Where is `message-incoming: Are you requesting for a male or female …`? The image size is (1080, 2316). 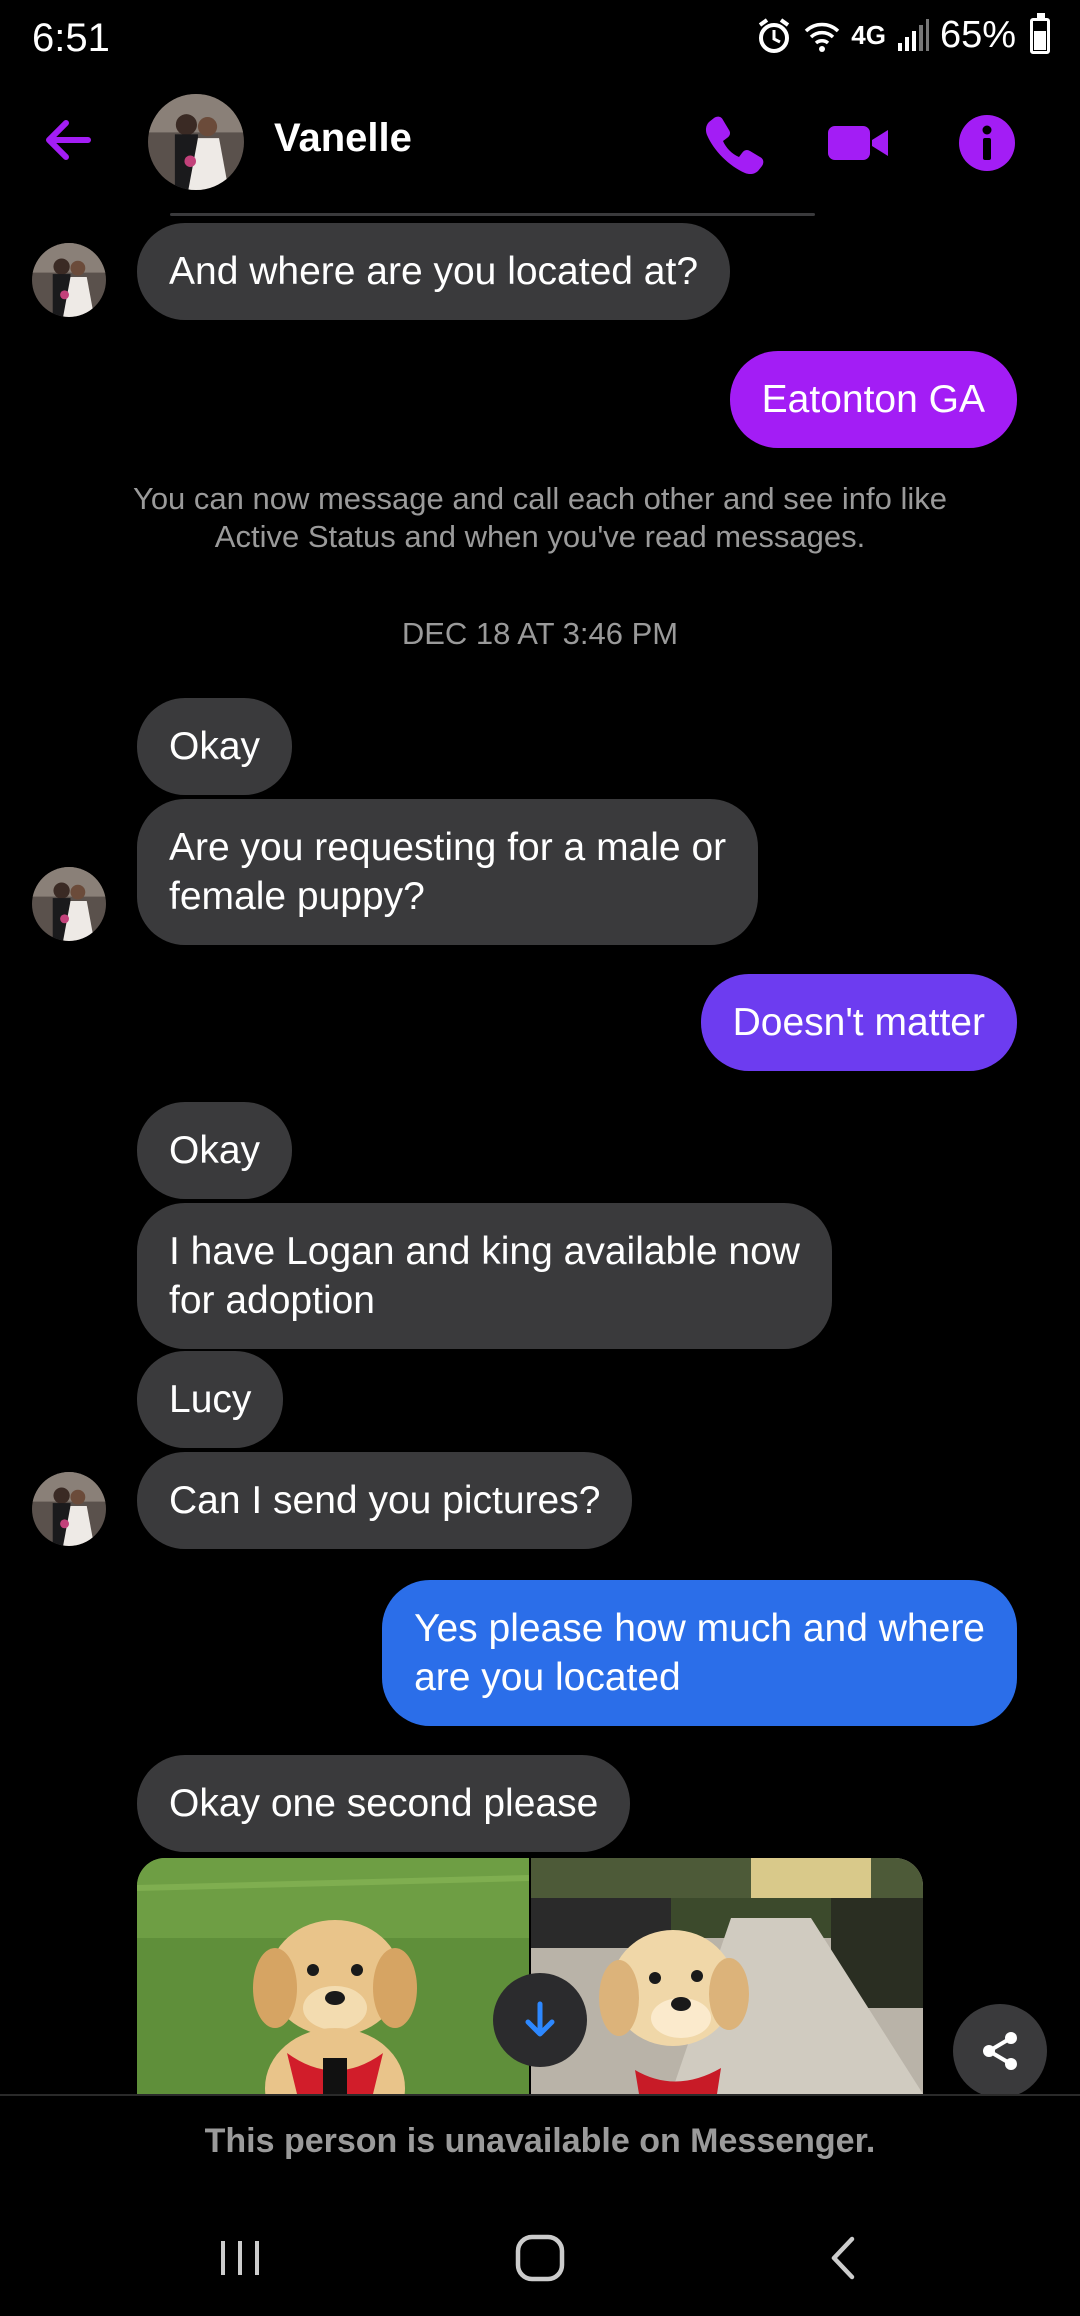
message-incoming: Are you requesting for a male or female … is located at coordinates (448, 872).